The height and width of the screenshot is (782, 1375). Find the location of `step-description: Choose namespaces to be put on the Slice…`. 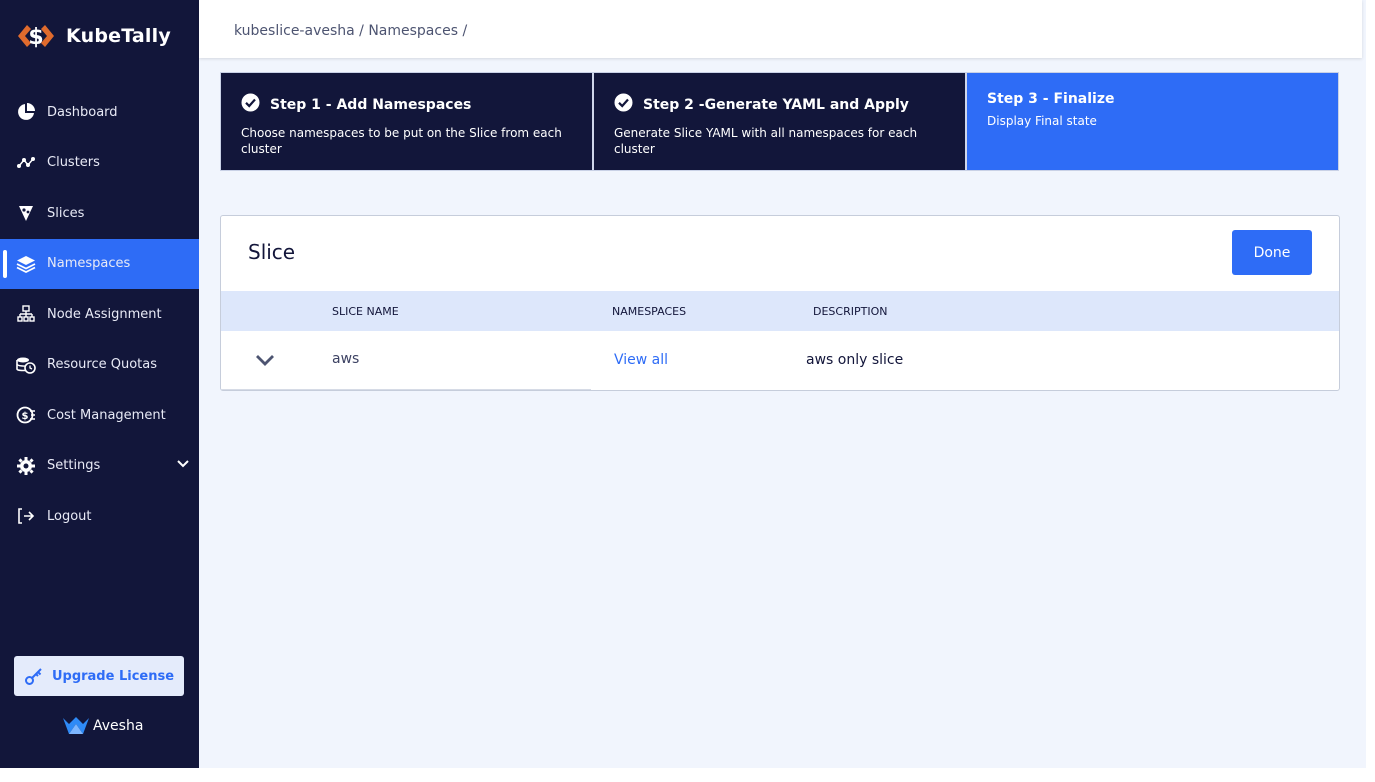

step-description: Choose namespaces to be put on the Slice… is located at coordinates (401, 141).